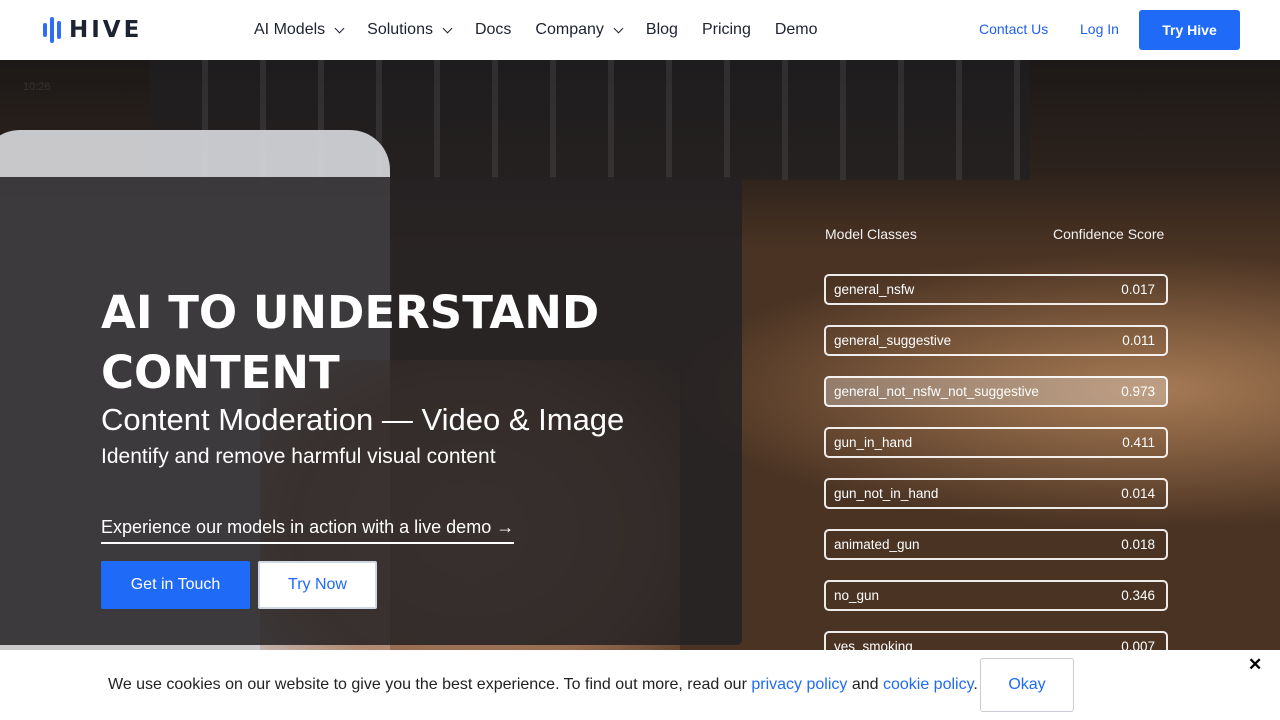 The height and width of the screenshot is (720, 1280). What do you see at coordinates (877, 544) in the screenshot?
I see `class-name: animated_gun` at bounding box center [877, 544].